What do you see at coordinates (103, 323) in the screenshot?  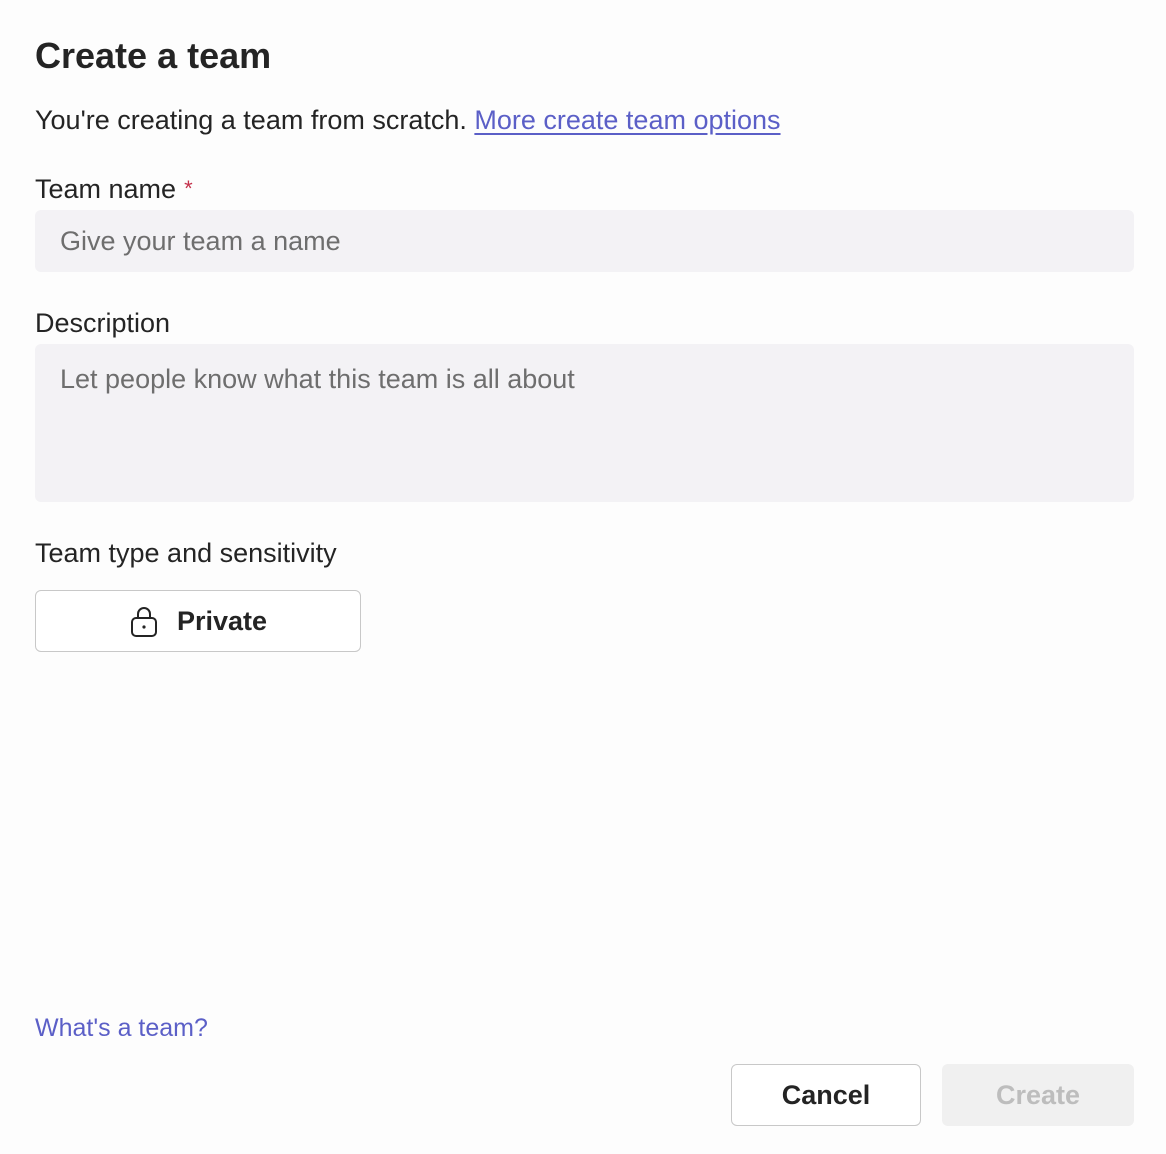 I see `description-label: Description` at bounding box center [103, 323].